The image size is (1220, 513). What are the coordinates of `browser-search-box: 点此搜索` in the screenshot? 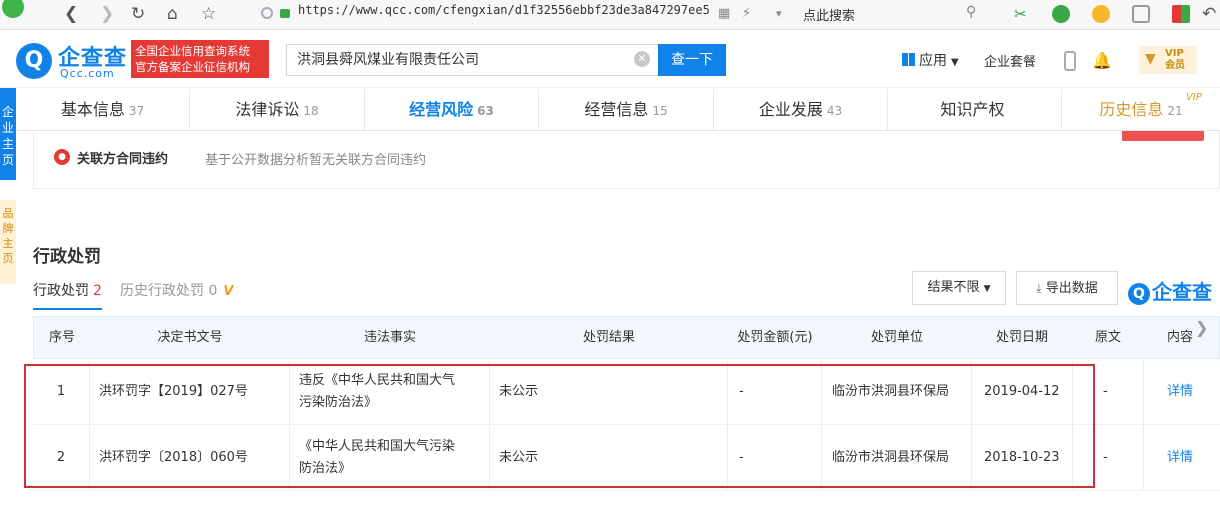 It's located at (829, 14).